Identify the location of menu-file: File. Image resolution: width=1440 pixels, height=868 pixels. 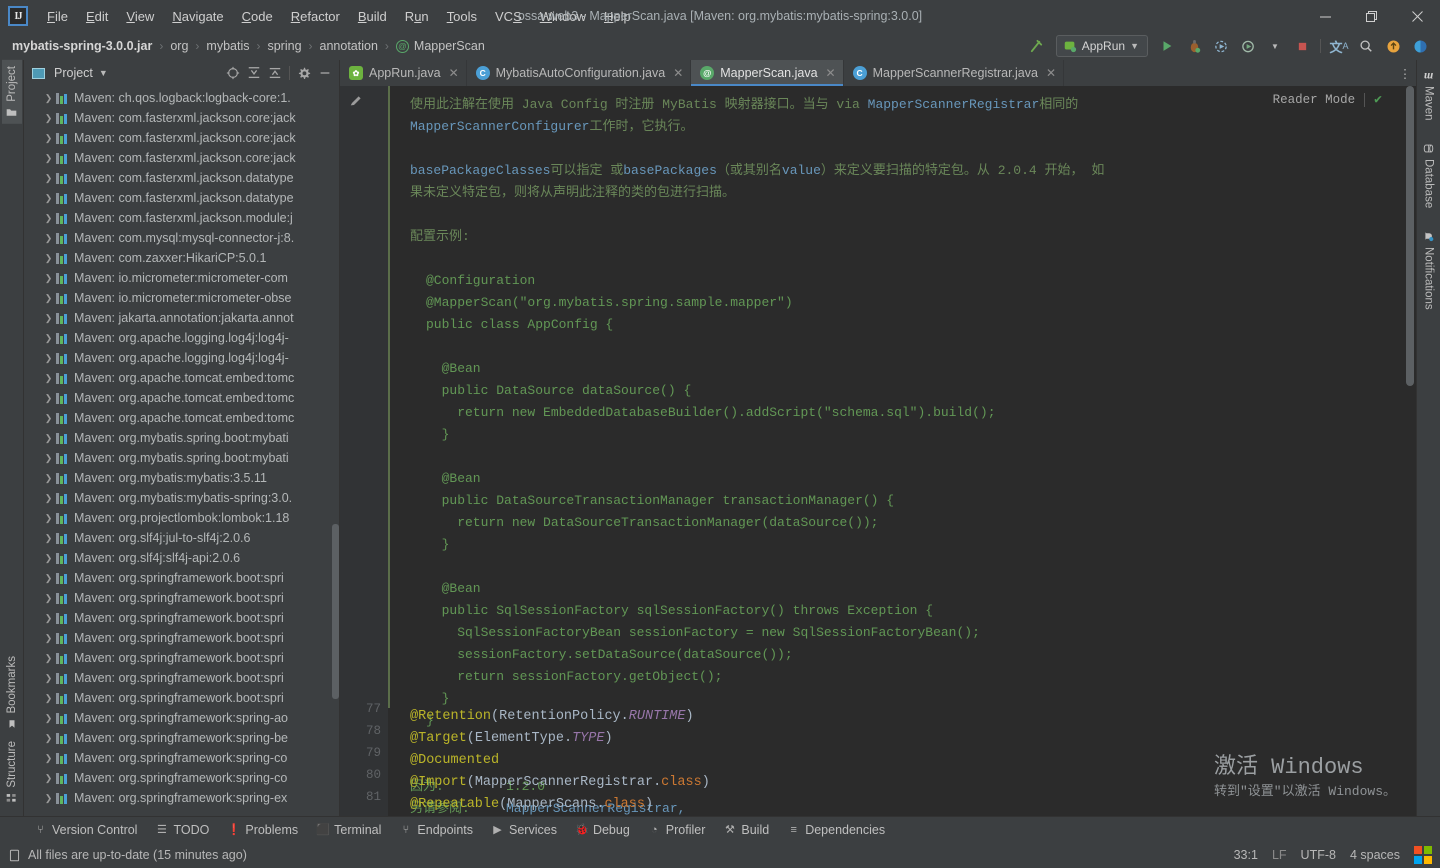
(57, 16).